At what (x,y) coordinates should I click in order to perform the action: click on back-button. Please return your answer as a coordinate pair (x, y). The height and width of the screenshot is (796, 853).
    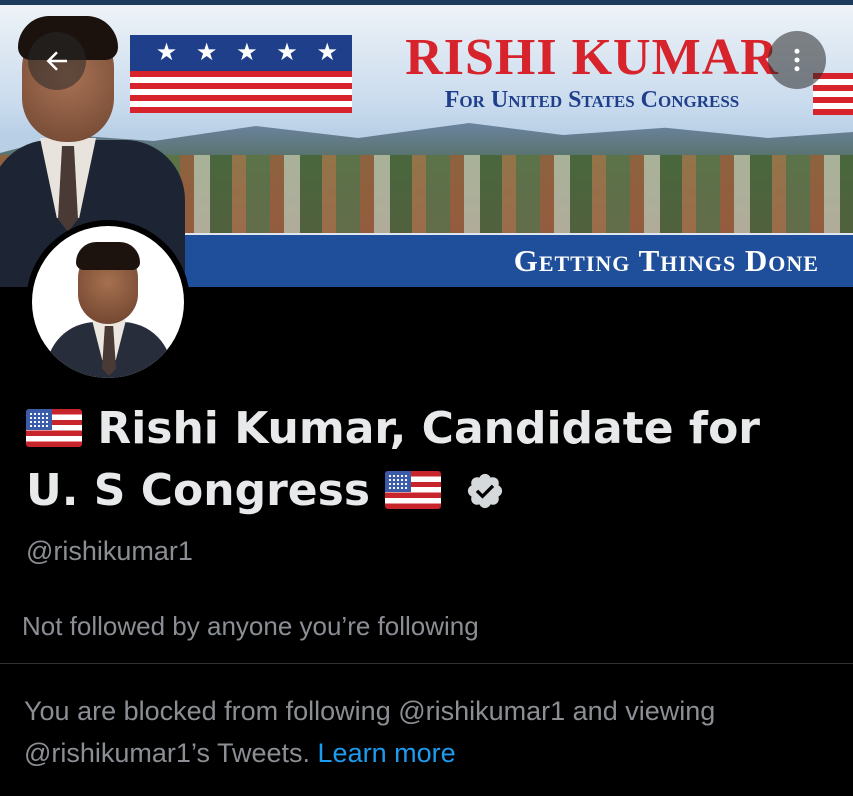
    Looking at the image, I should click on (57, 61).